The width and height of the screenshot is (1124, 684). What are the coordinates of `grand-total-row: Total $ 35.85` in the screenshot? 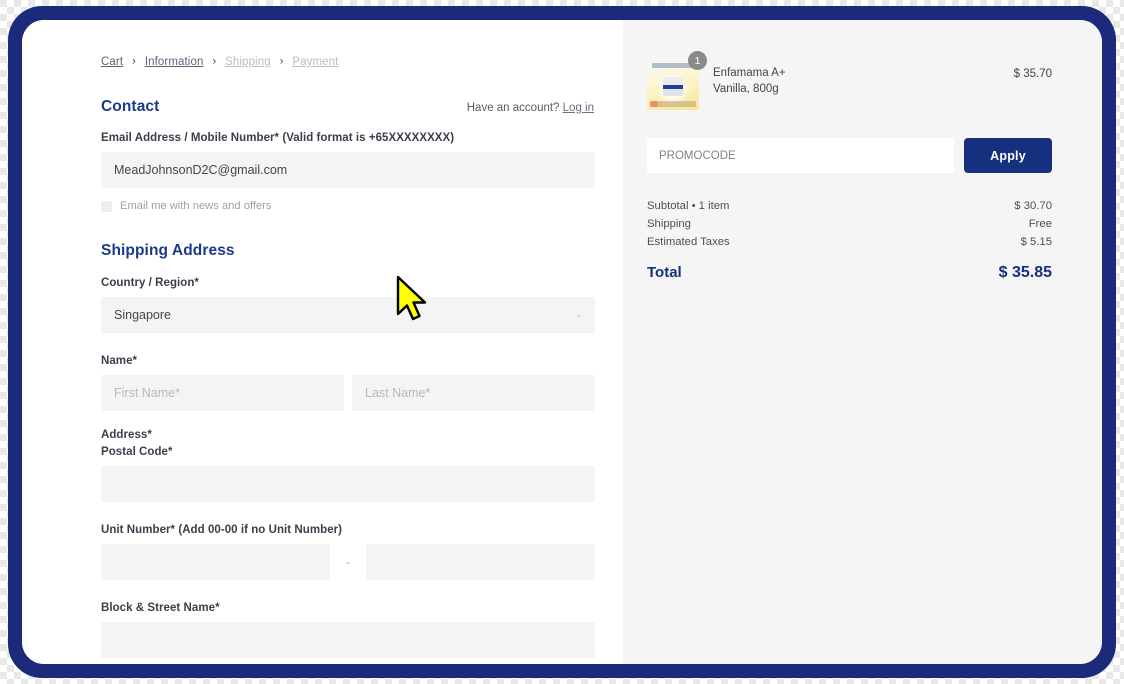 It's located at (849, 273).